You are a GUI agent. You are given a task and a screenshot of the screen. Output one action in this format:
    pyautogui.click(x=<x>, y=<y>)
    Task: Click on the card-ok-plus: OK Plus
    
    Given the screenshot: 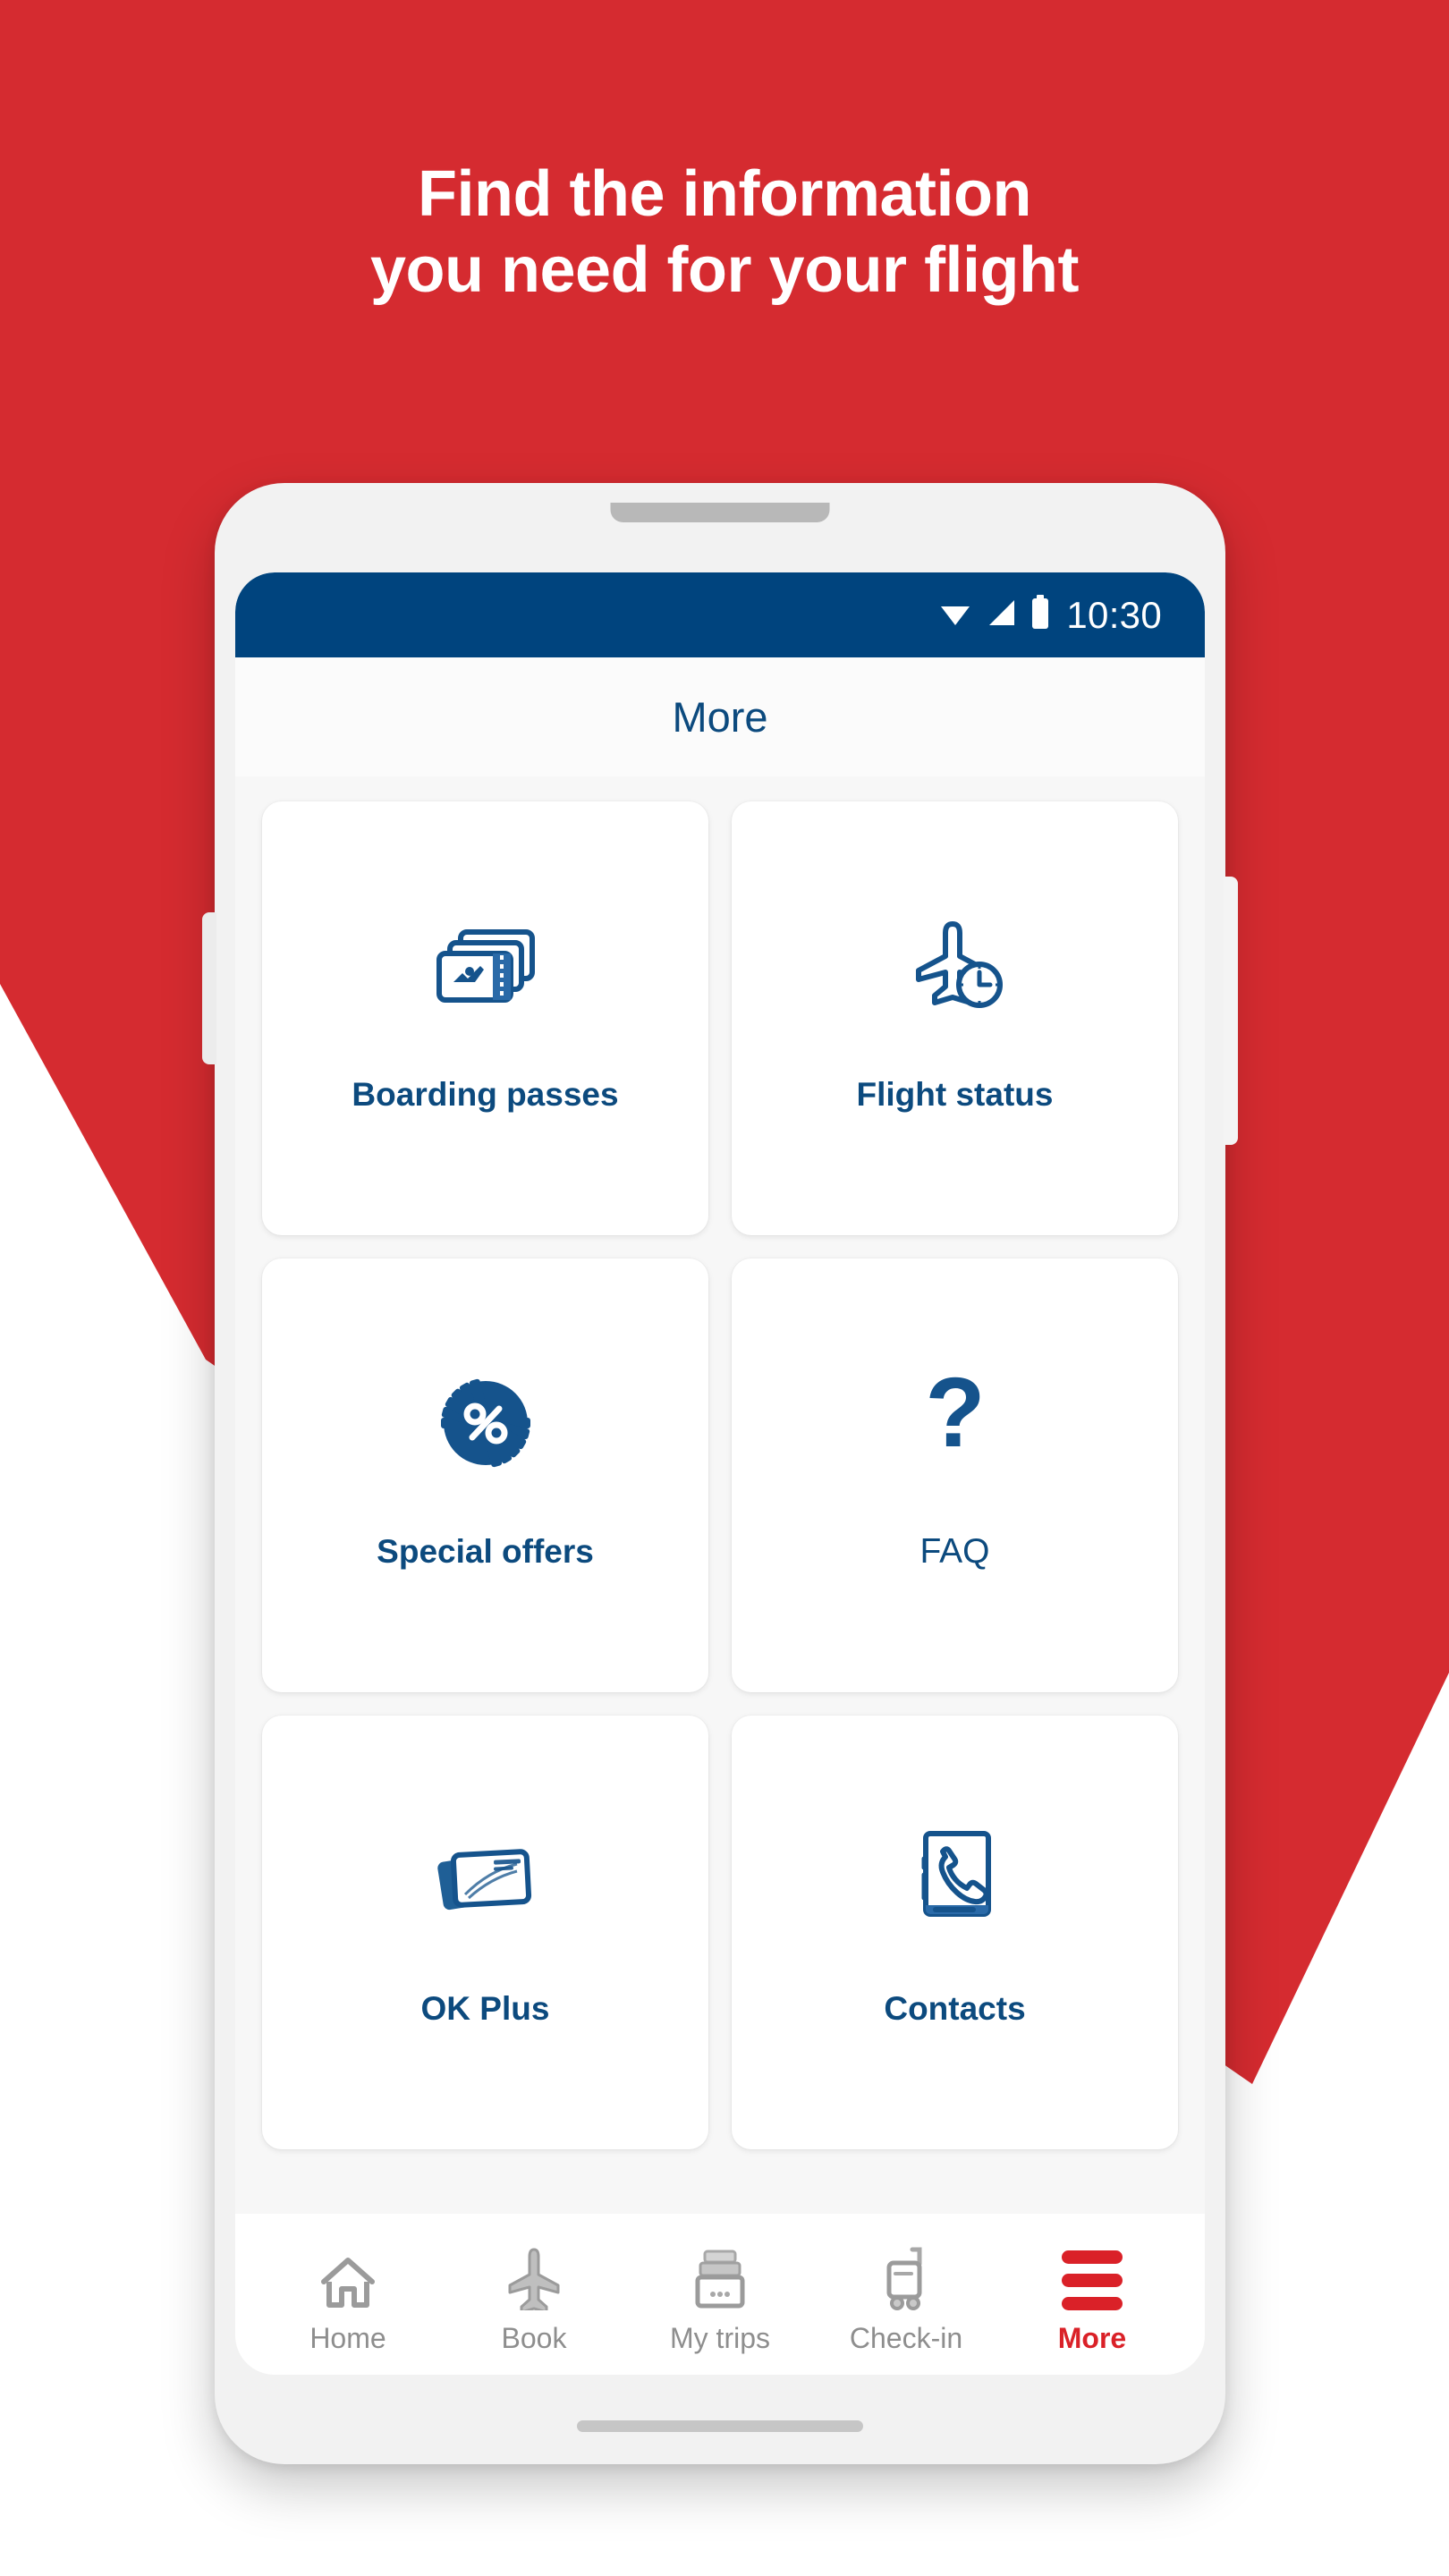 What is the action you would take?
    pyautogui.click(x=485, y=1932)
    